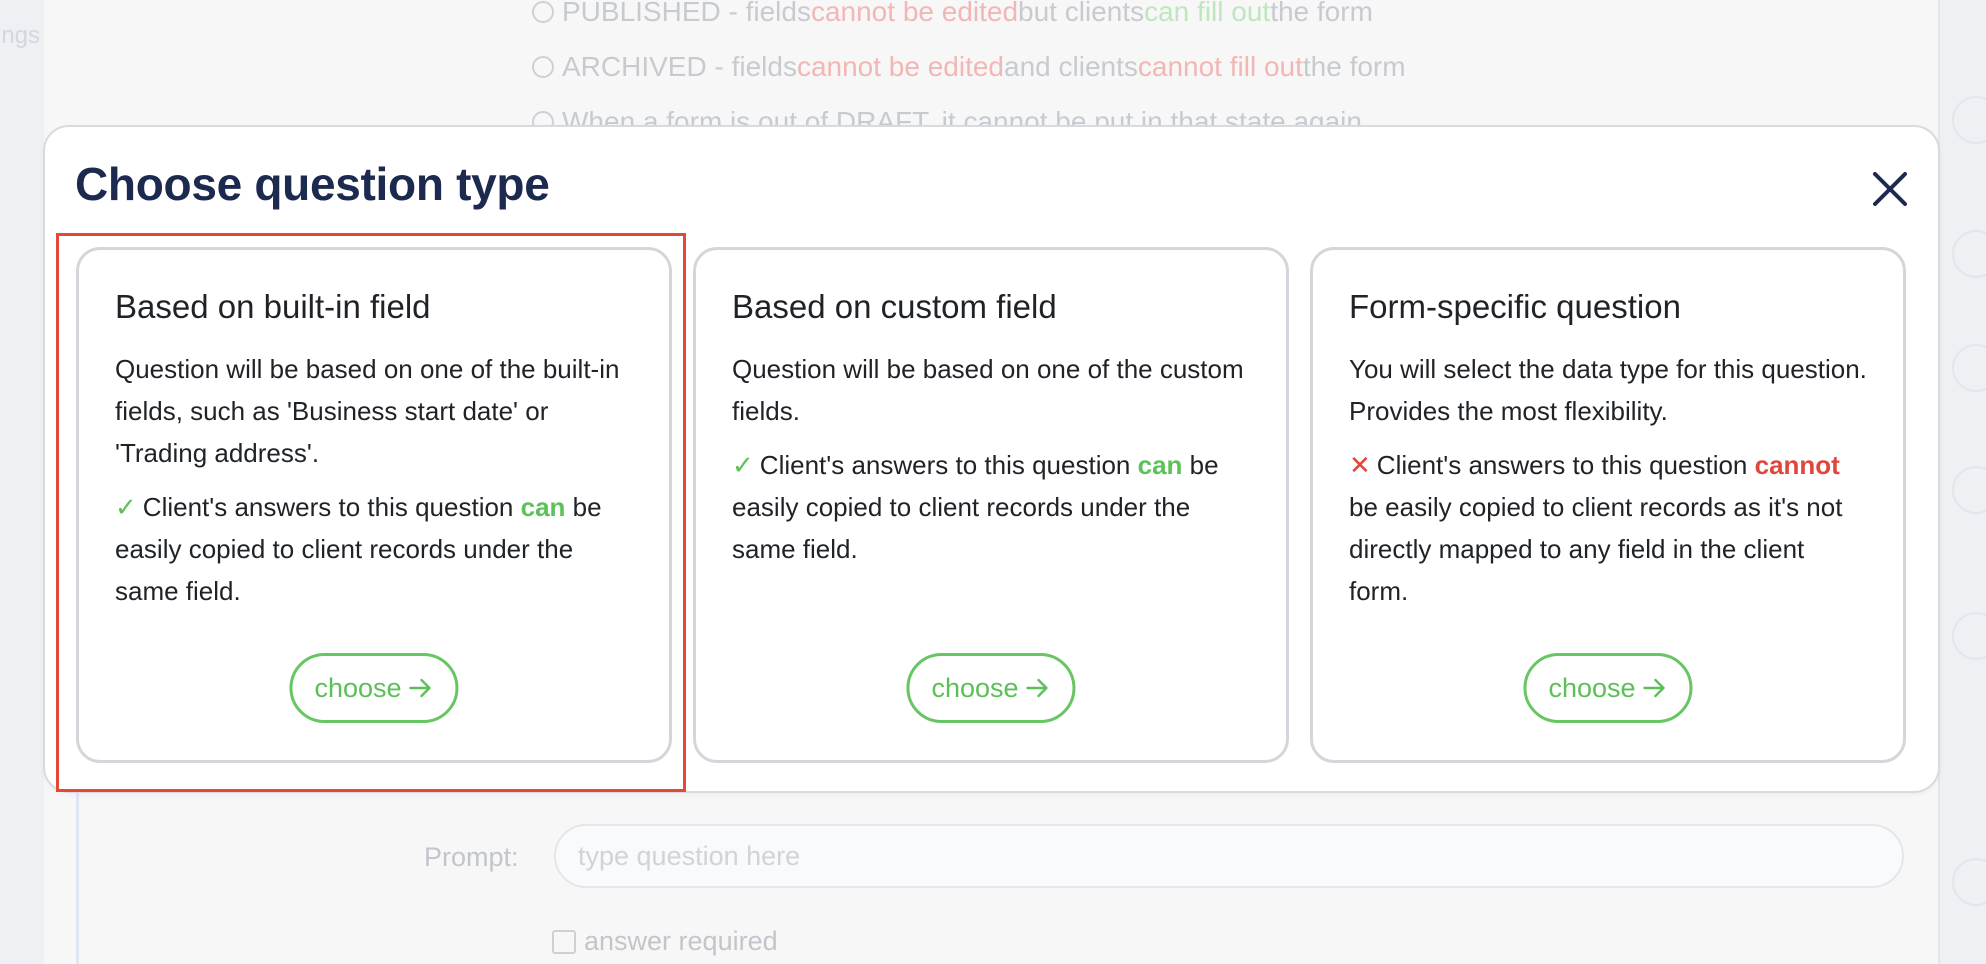 This screenshot has width=1986, height=964. What do you see at coordinates (20, 35) in the screenshot?
I see `sidebar-label: ings` at bounding box center [20, 35].